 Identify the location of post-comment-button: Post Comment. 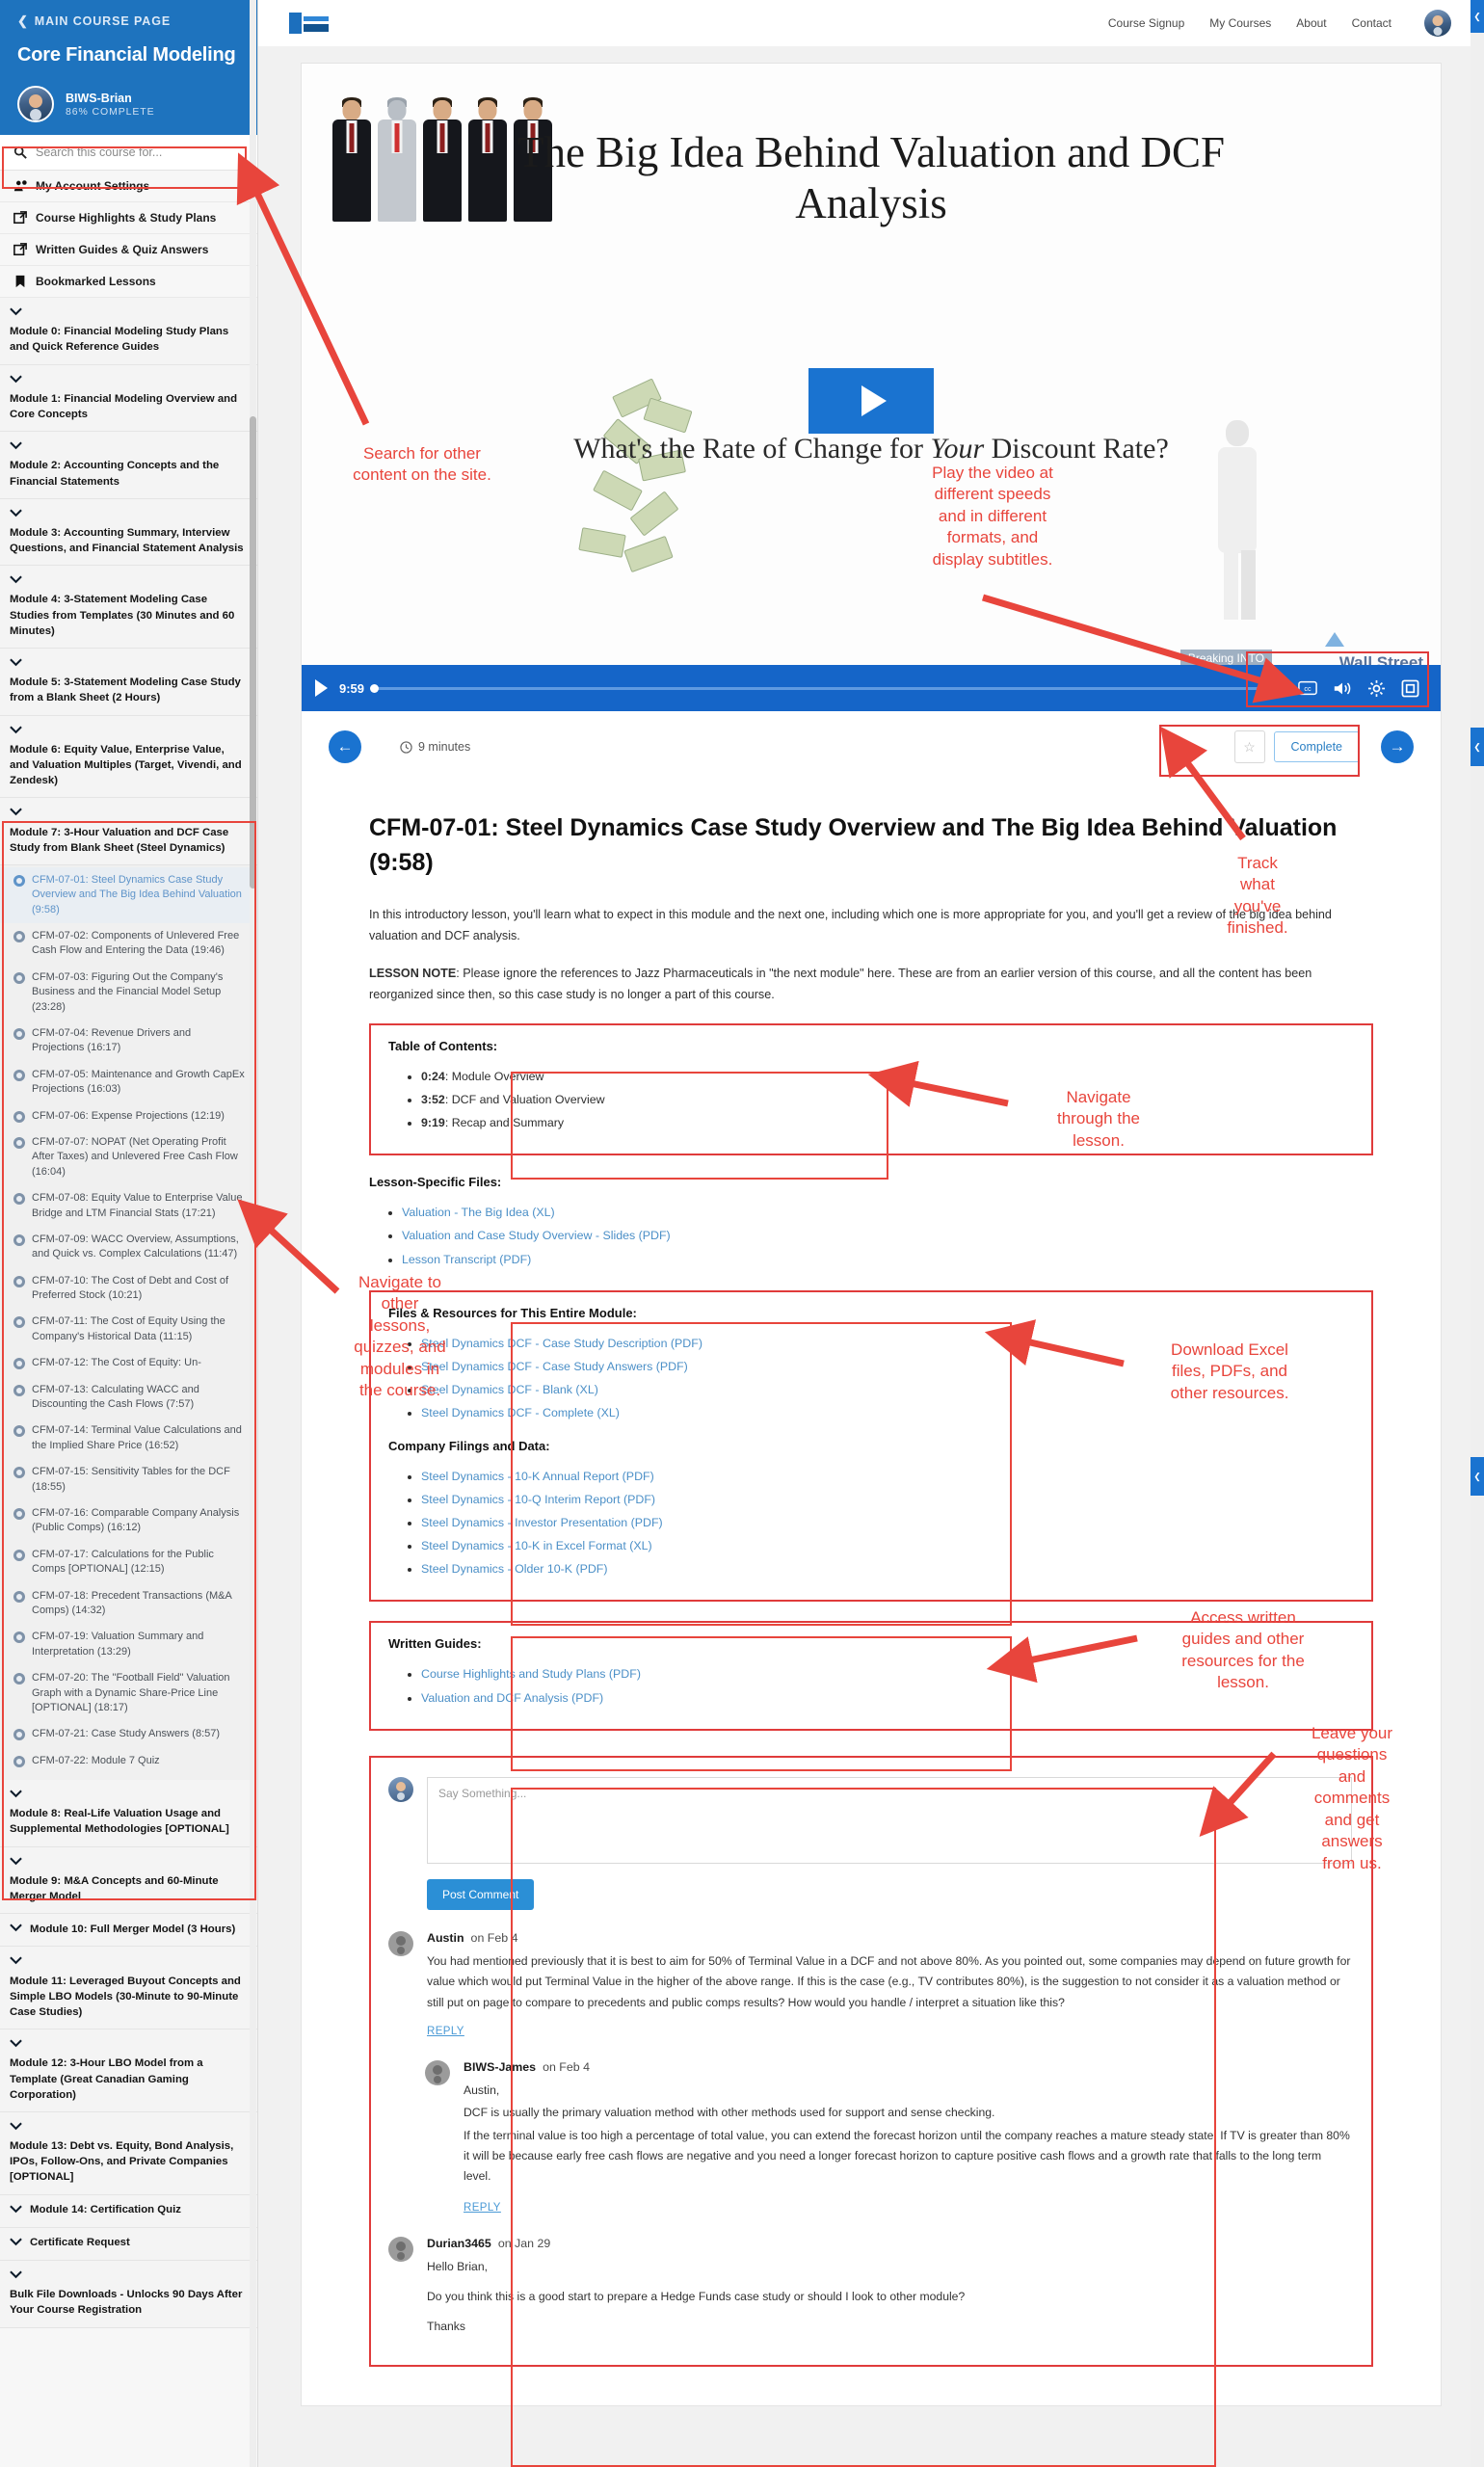
(481, 1894).